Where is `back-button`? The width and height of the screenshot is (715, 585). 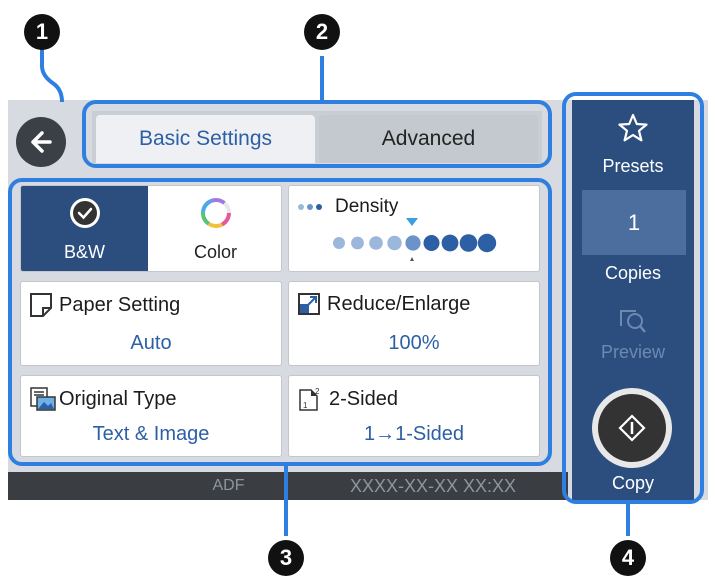 back-button is located at coordinates (41, 142).